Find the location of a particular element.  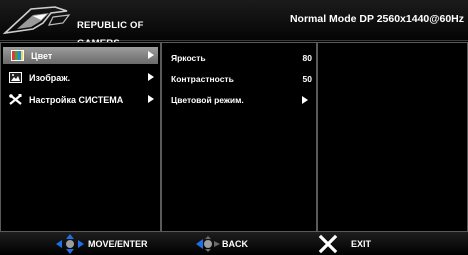

setting-label: Контрастность is located at coordinates (202, 79).